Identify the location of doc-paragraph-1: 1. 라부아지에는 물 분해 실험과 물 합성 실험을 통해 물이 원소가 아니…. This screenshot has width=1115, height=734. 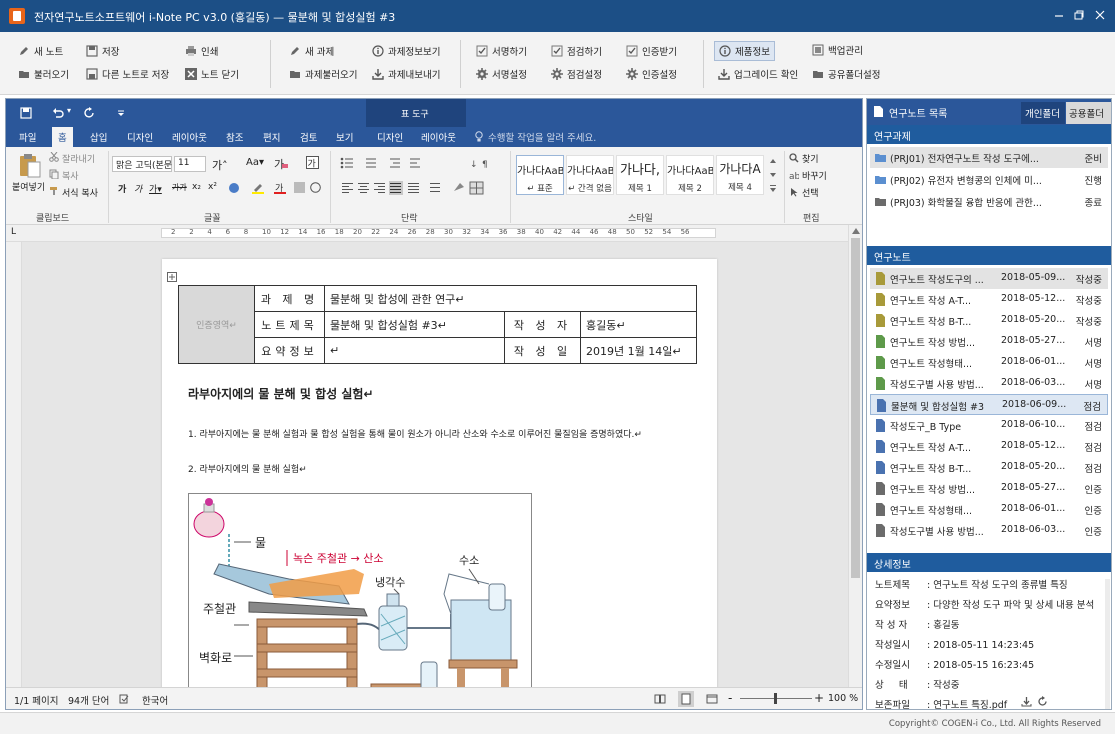
(415, 433).